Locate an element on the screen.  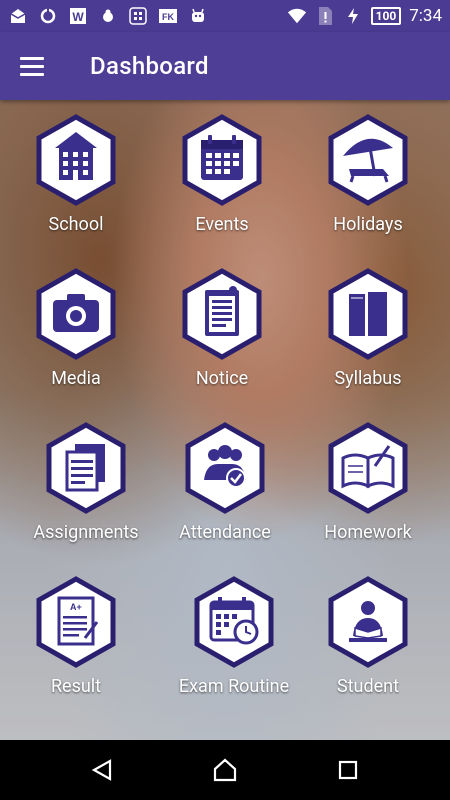
student-reading-icon is located at coordinates (368, 622).